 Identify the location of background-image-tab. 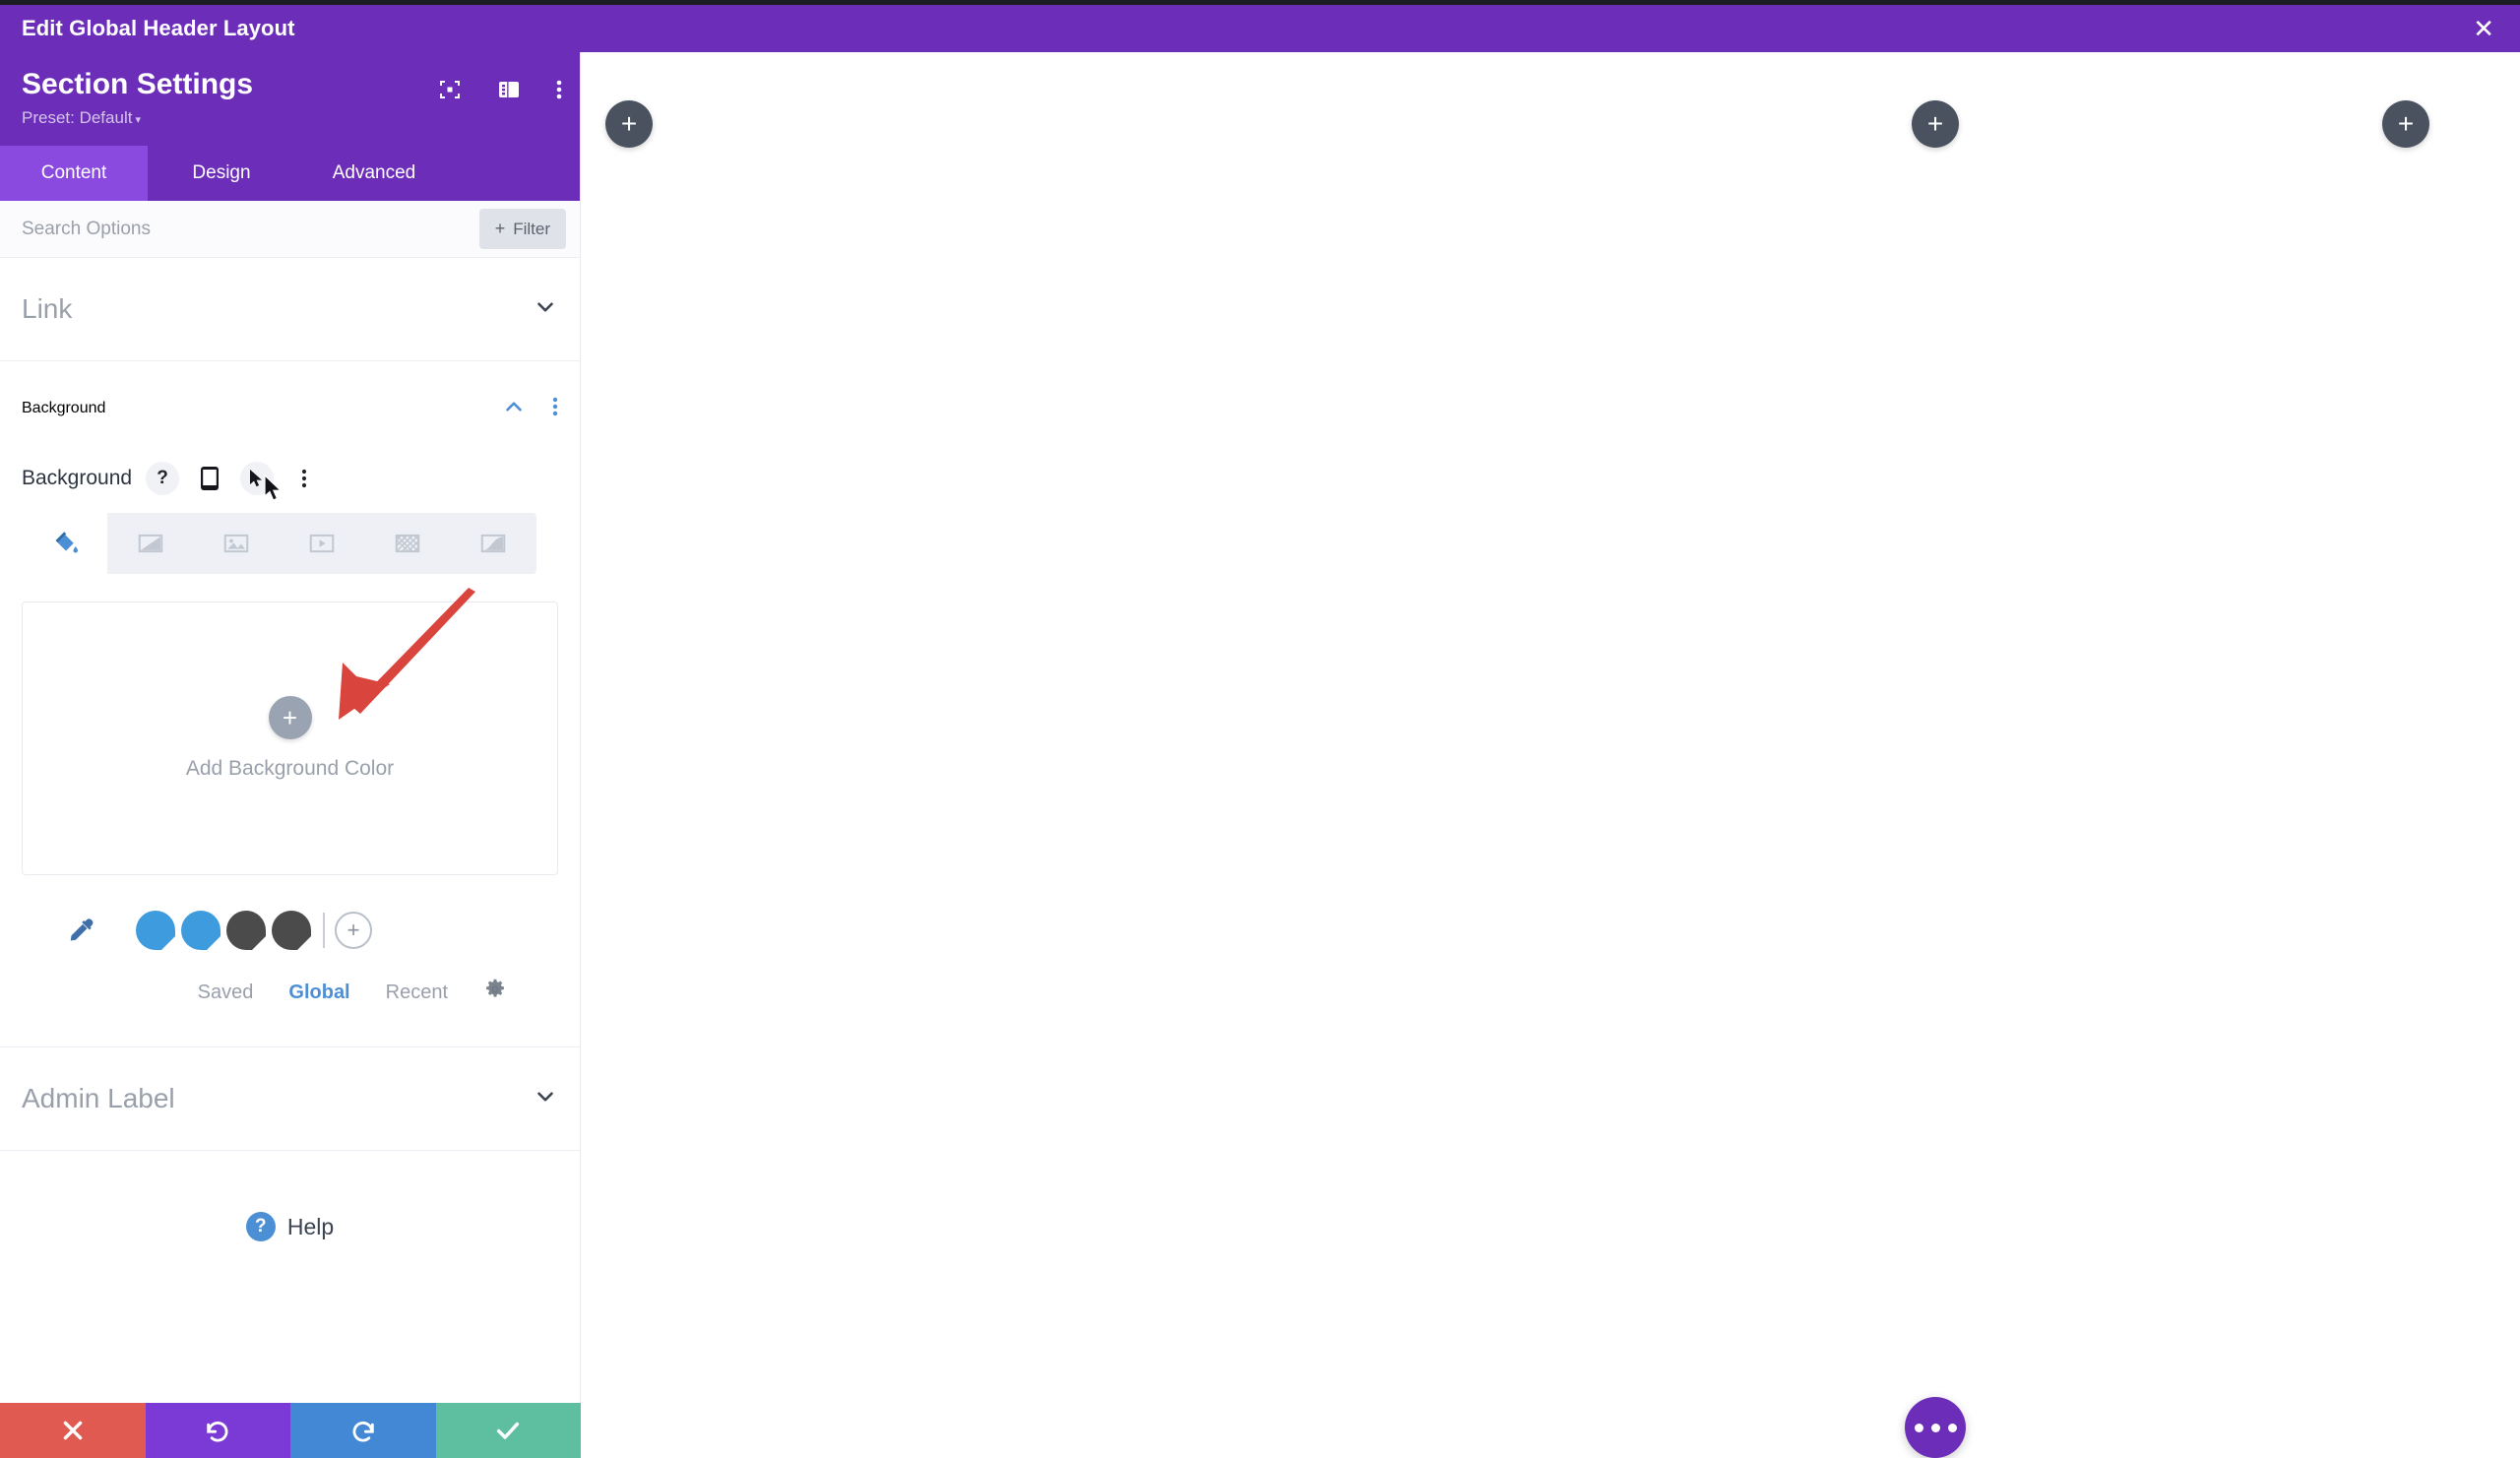
(236, 543).